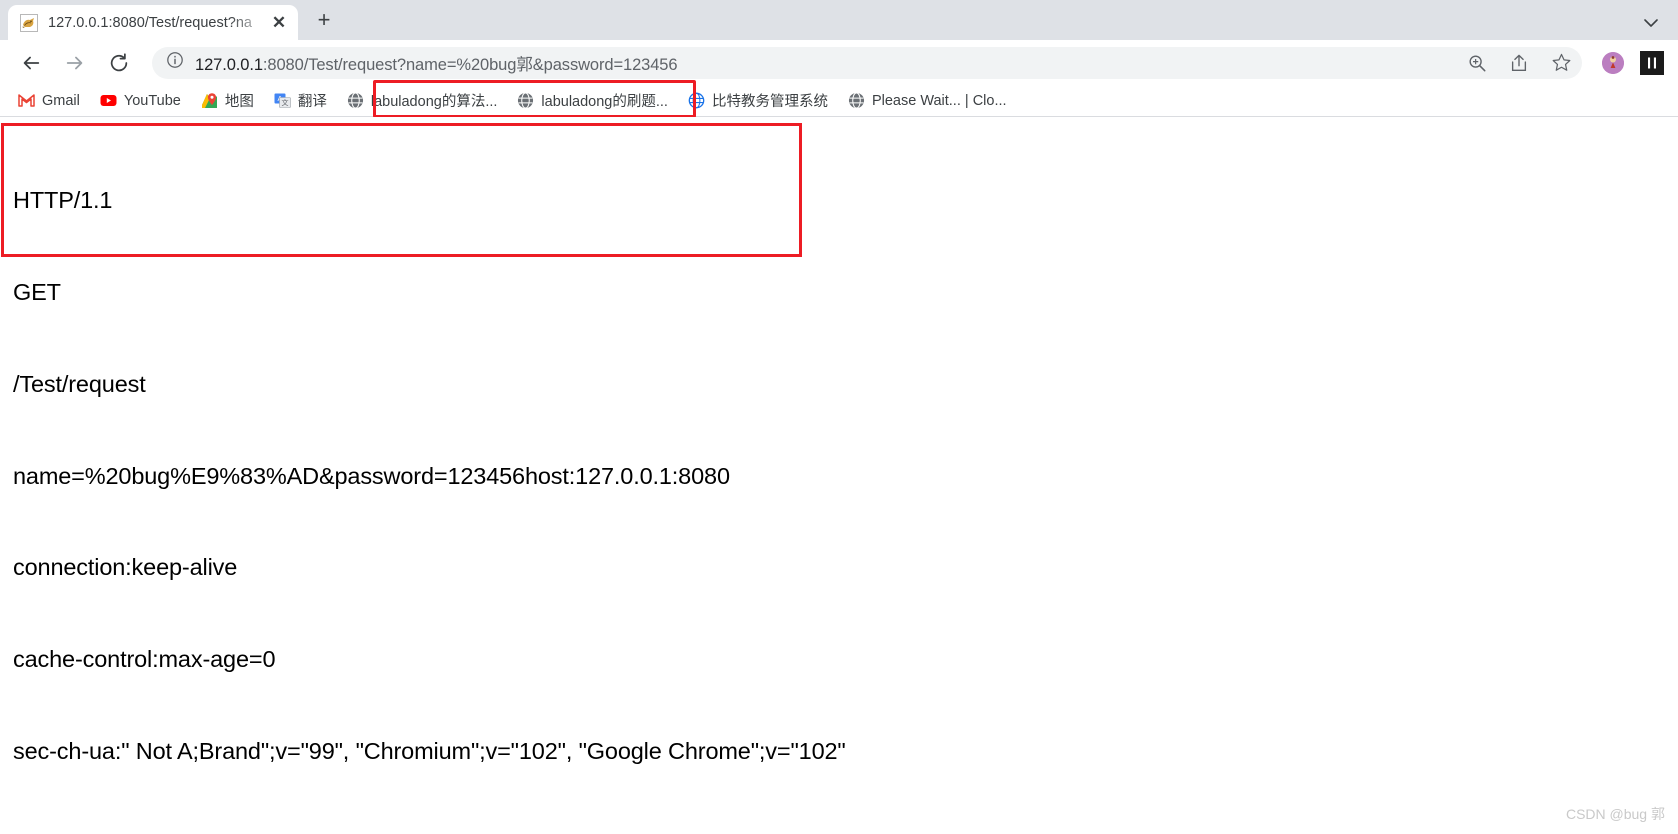 The image size is (1678, 834). Describe the element at coordinates (696, 100) in the screenshot. I see `globe-blue-icon` at that location.